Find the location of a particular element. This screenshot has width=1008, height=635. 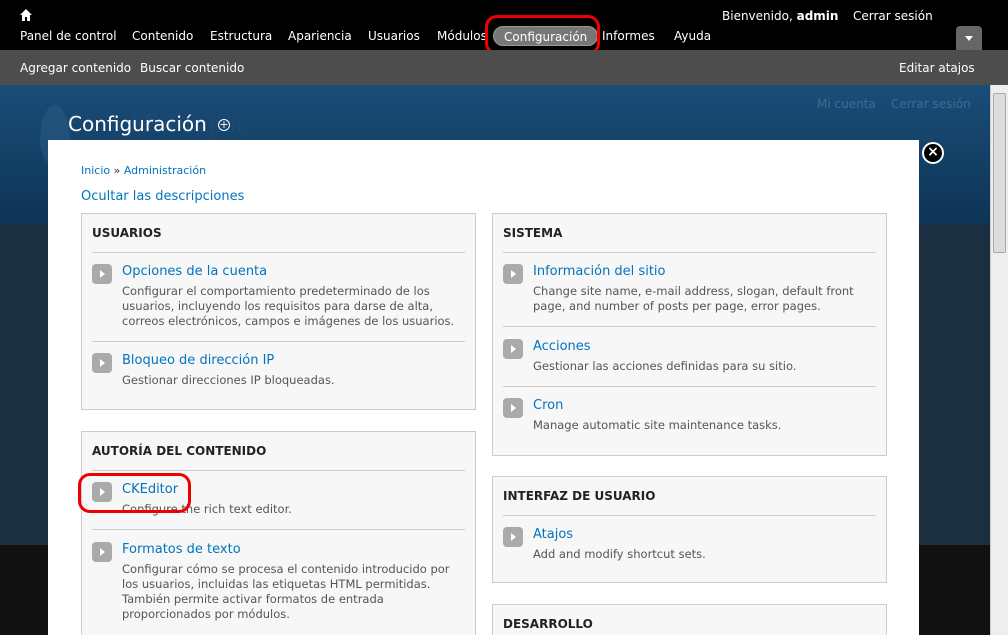

menu-usuarios: Usuarios is located at coordinates (394, 36).